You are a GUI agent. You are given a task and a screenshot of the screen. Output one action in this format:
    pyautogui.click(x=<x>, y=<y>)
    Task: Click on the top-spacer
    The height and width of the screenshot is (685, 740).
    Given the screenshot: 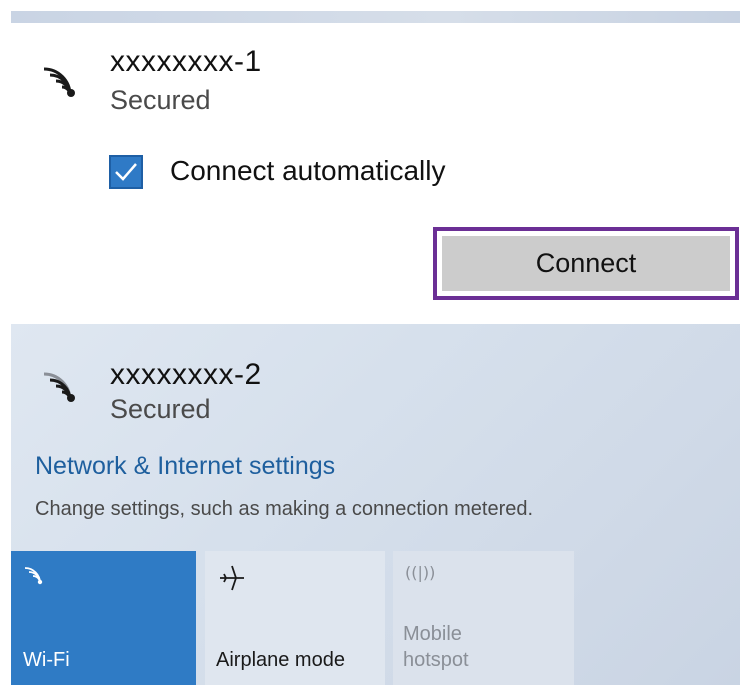 What is the action you would take?
    pyautogui.click(x=370, y=5)
    